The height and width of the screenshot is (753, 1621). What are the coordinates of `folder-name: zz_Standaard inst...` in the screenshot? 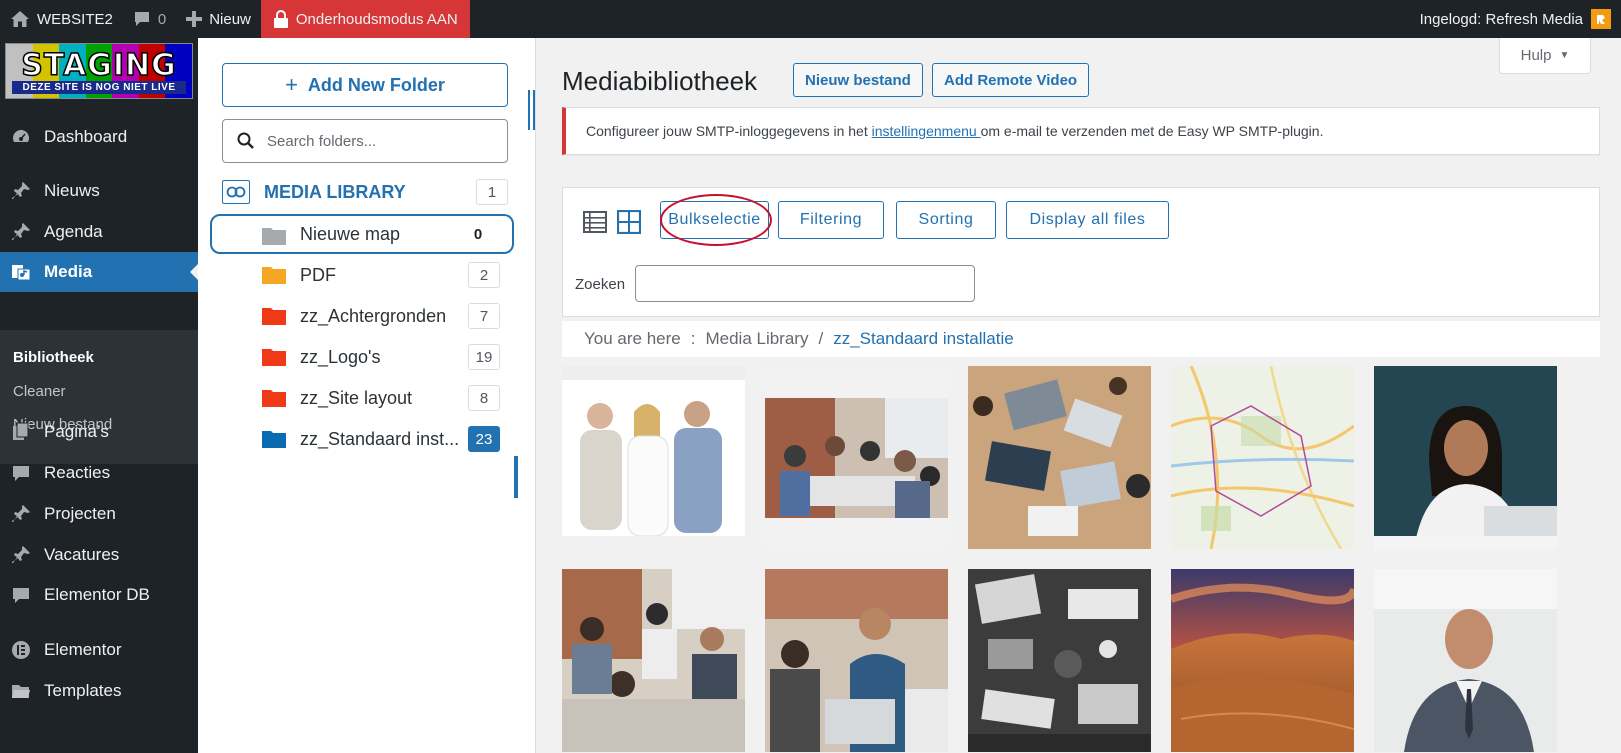 It's located at (380, 438).